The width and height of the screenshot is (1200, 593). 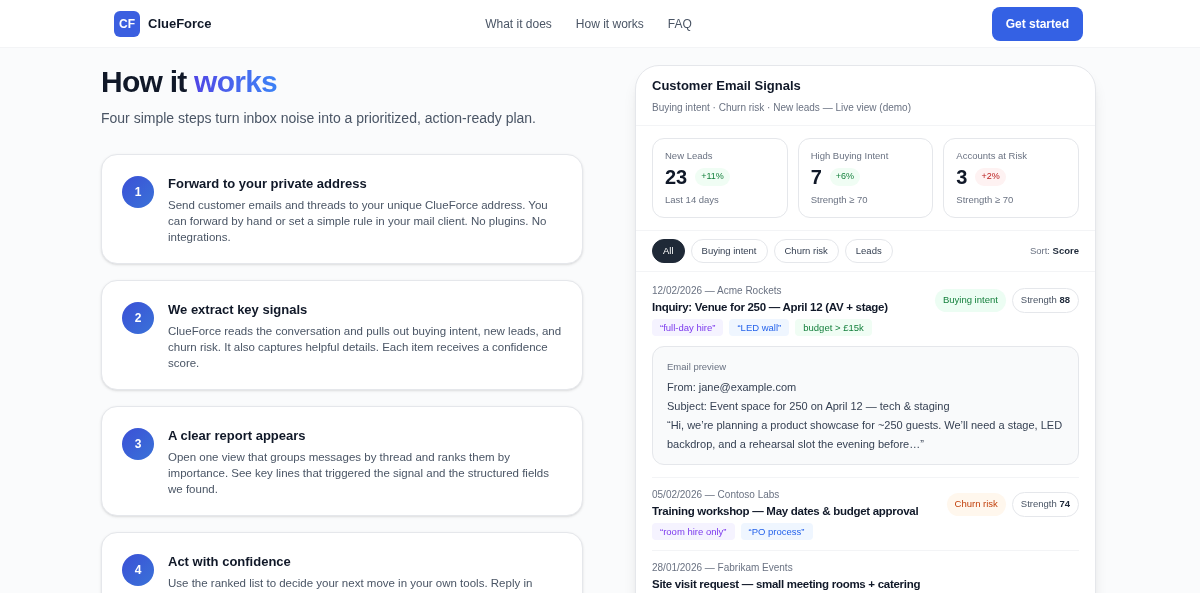 What do you see at coordinates (716, 495) in the screenshot?
I see `email-meta: 05/02/2026 — Contoso Labs` at bounding box center [716, 495].